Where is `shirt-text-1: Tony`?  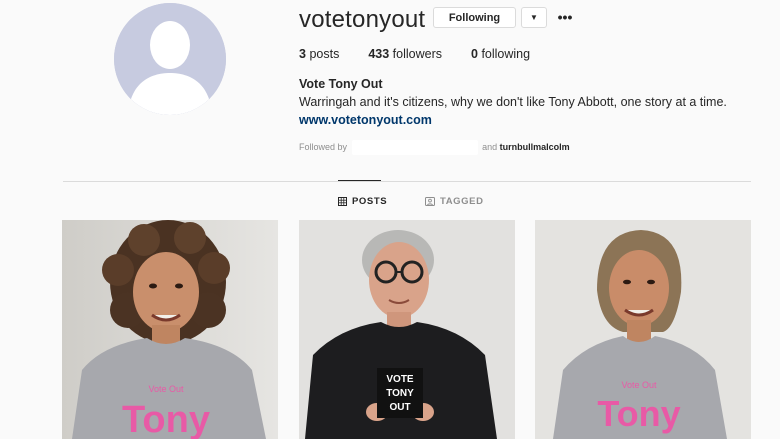 shirt-text-1: Tony is located at coordinates (166, 419).